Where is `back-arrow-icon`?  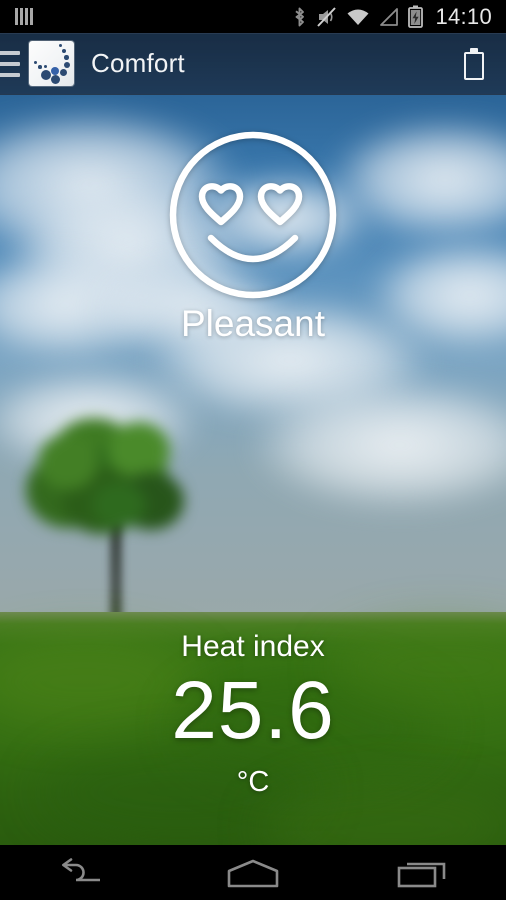 back-arrow-icon is located at coordinates (81, 869).